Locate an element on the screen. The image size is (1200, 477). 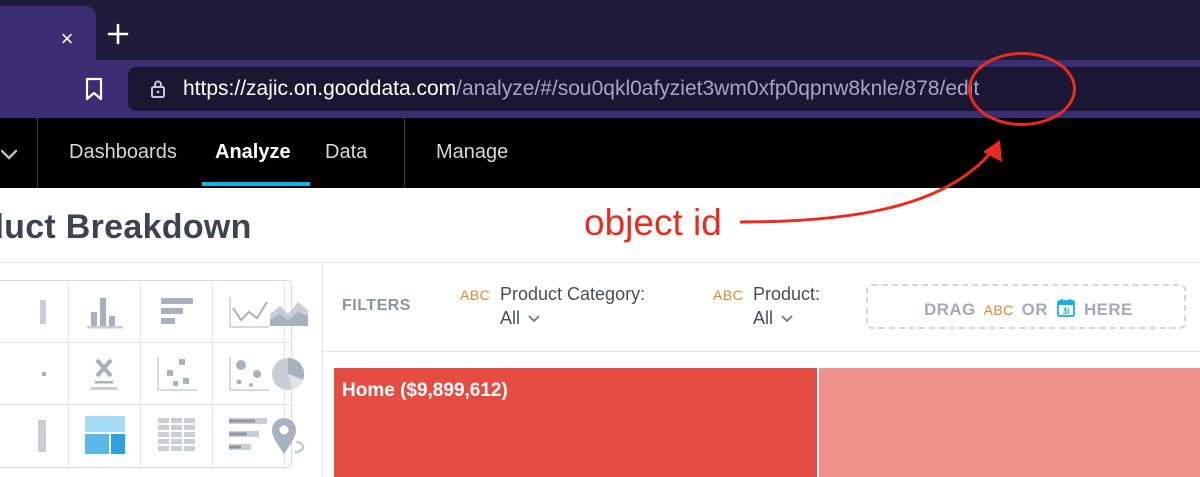
vis-type-geo is located at coordinates (288, 436).